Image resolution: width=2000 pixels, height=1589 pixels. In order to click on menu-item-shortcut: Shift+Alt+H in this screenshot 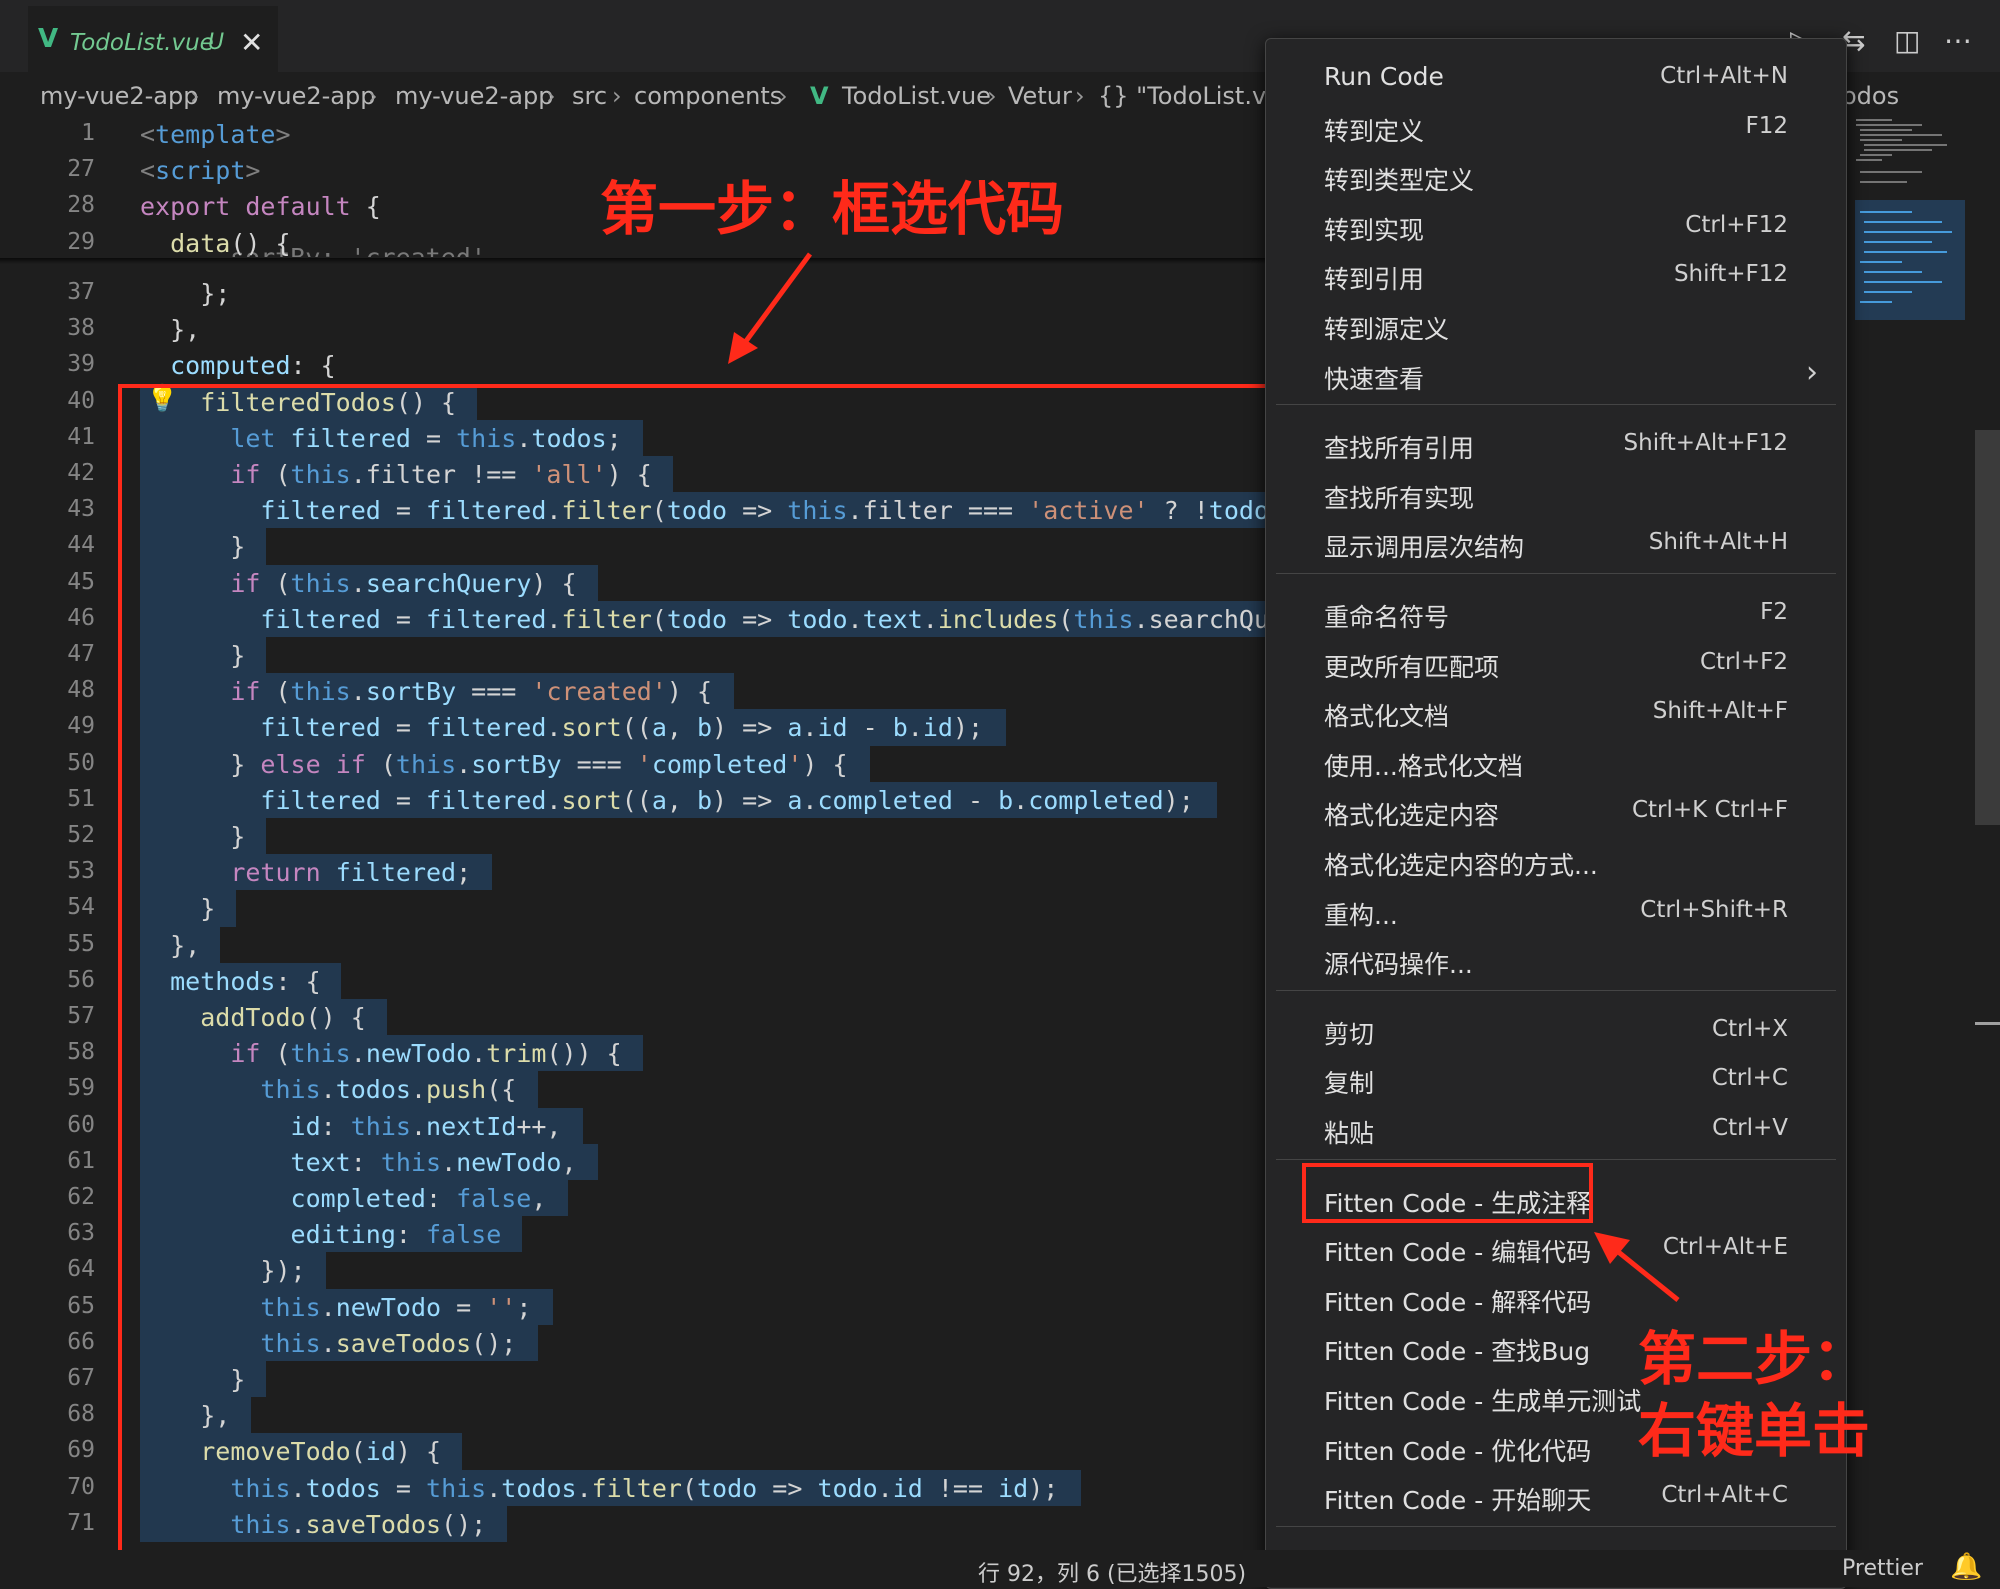, I will do `click(1718, 542)`.